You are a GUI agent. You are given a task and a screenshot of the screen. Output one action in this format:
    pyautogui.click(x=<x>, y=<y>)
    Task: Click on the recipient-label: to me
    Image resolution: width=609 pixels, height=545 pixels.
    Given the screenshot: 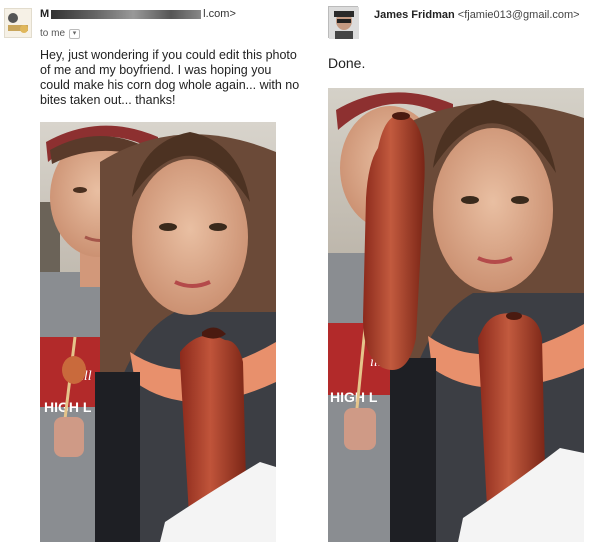 What is the action you would take?
    pyautogui.click(x=53, y=33)
    